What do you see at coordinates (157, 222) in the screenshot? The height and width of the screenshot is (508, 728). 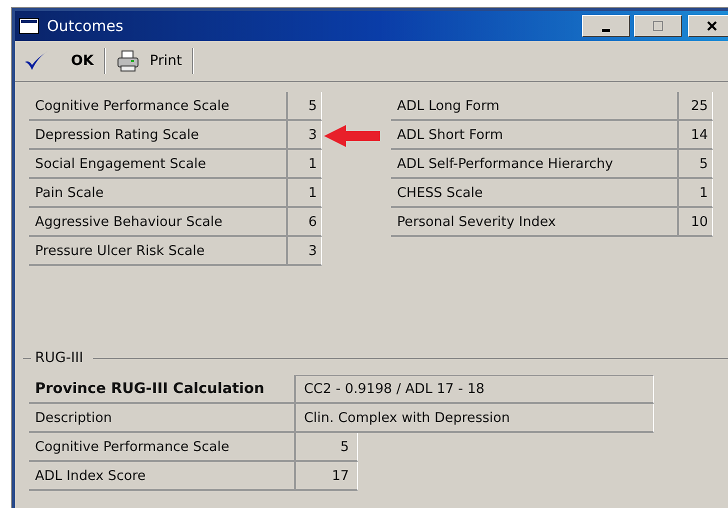 I see `scale-label: Aggressive Behaviour Scale` at bounding box center [157, 222].